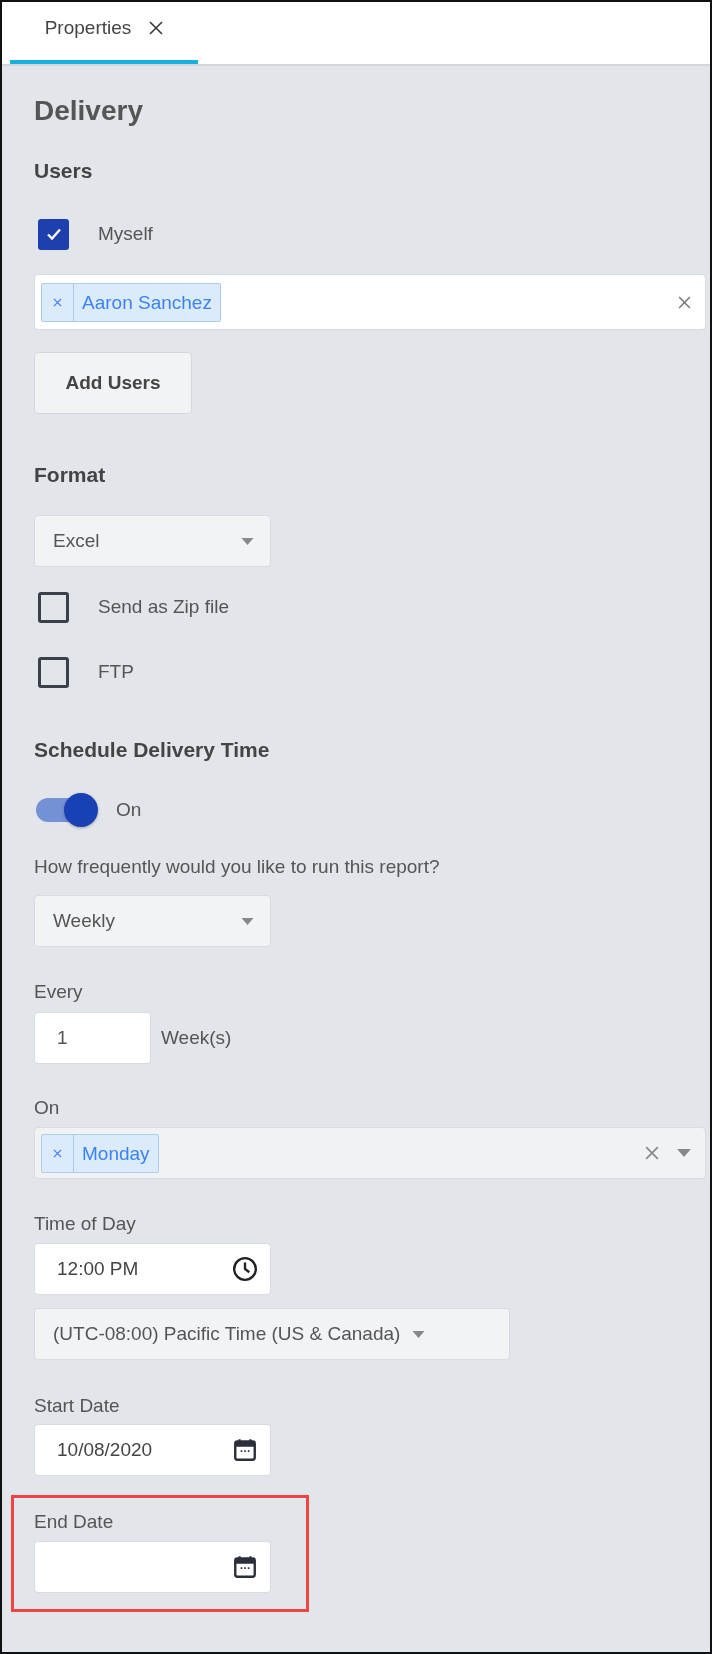 The height and width of the screenshot is (1654, 712). I want to click on add-users-button: Add Users, so click(113, 383).